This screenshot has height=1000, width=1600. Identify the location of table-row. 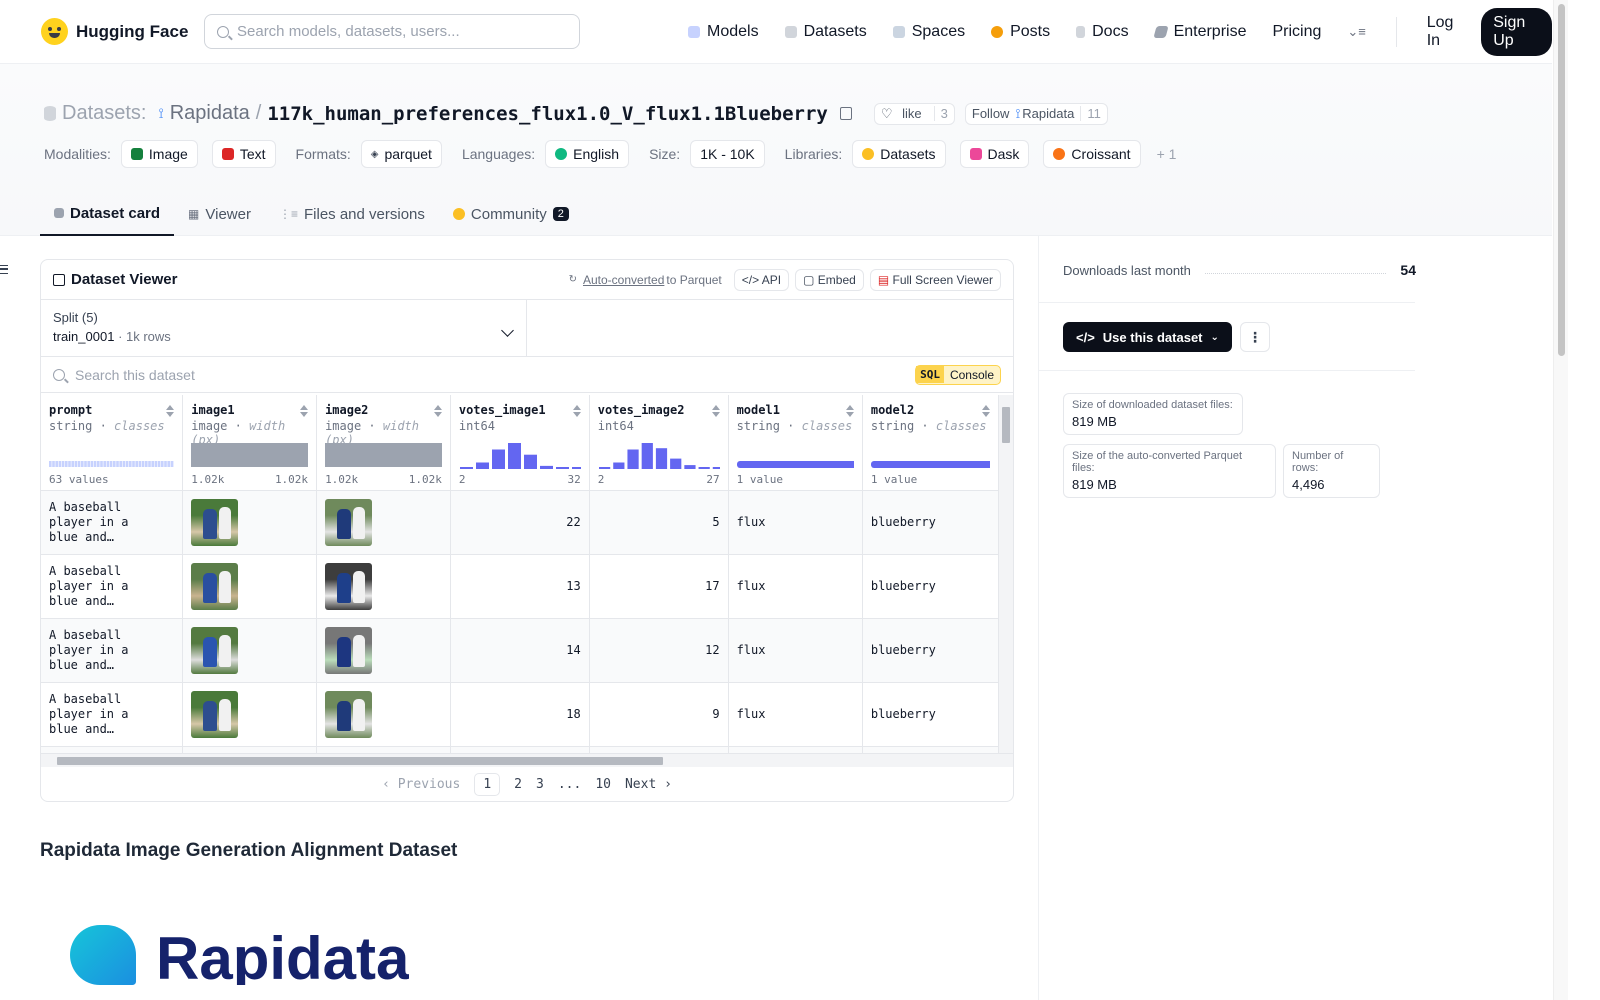
(520, 749).